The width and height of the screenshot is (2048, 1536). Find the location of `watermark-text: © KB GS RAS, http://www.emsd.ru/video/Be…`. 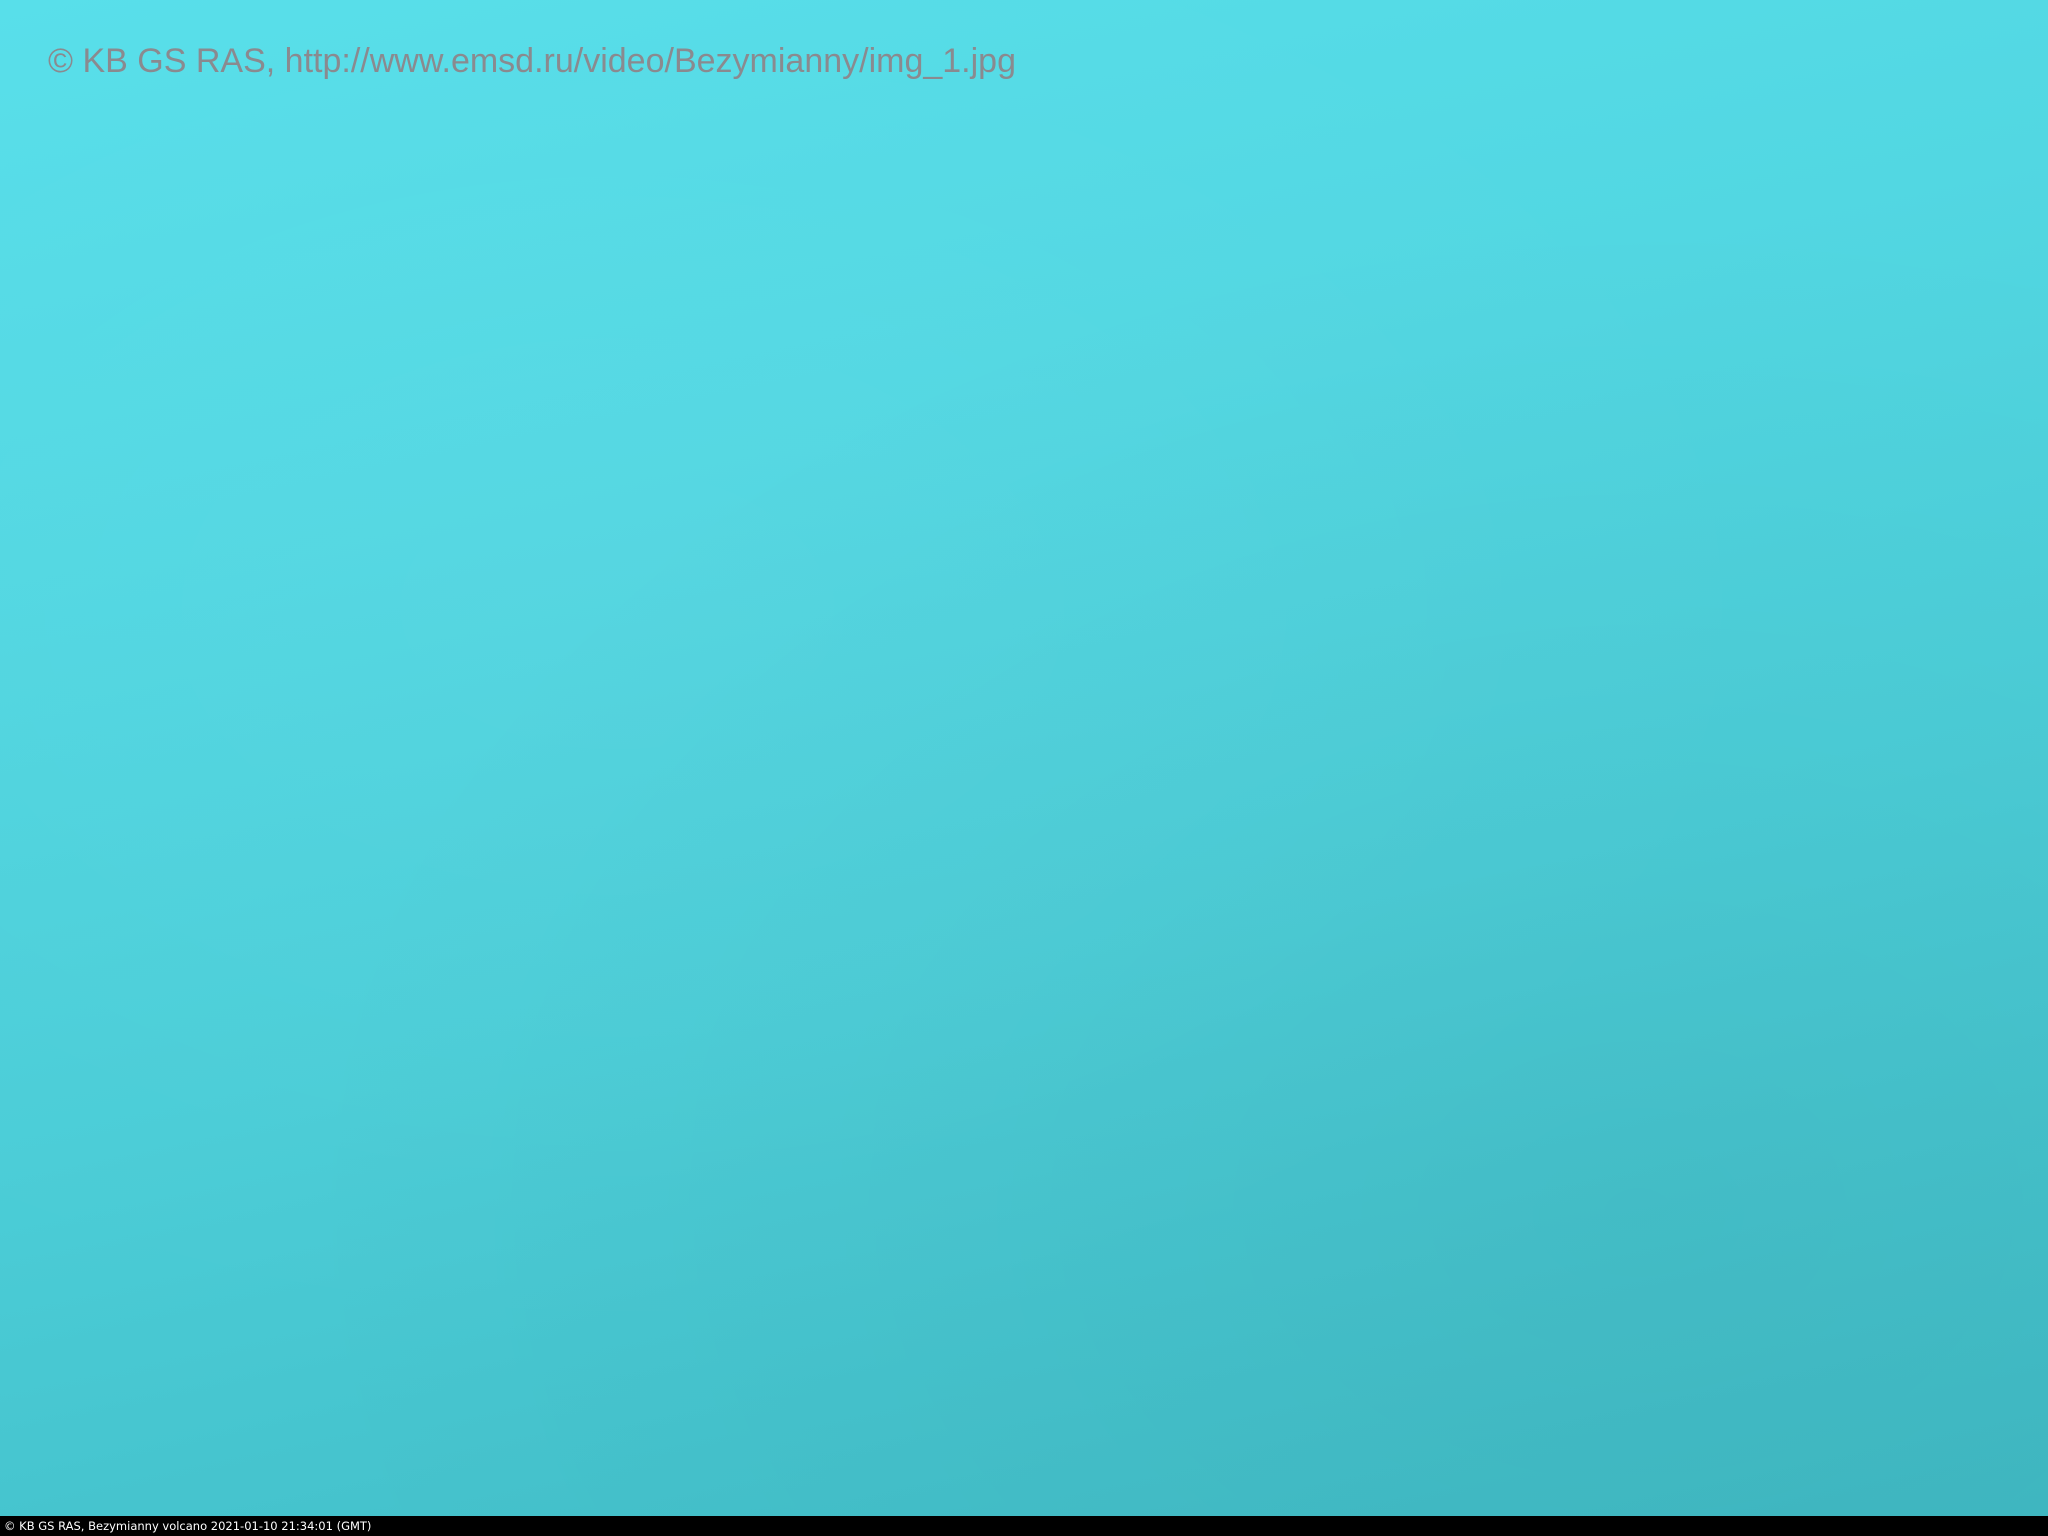

watermark-text: © KB GS RAS, http://www.emsd.ru/video/Be… is located at coordinates (532, 61).